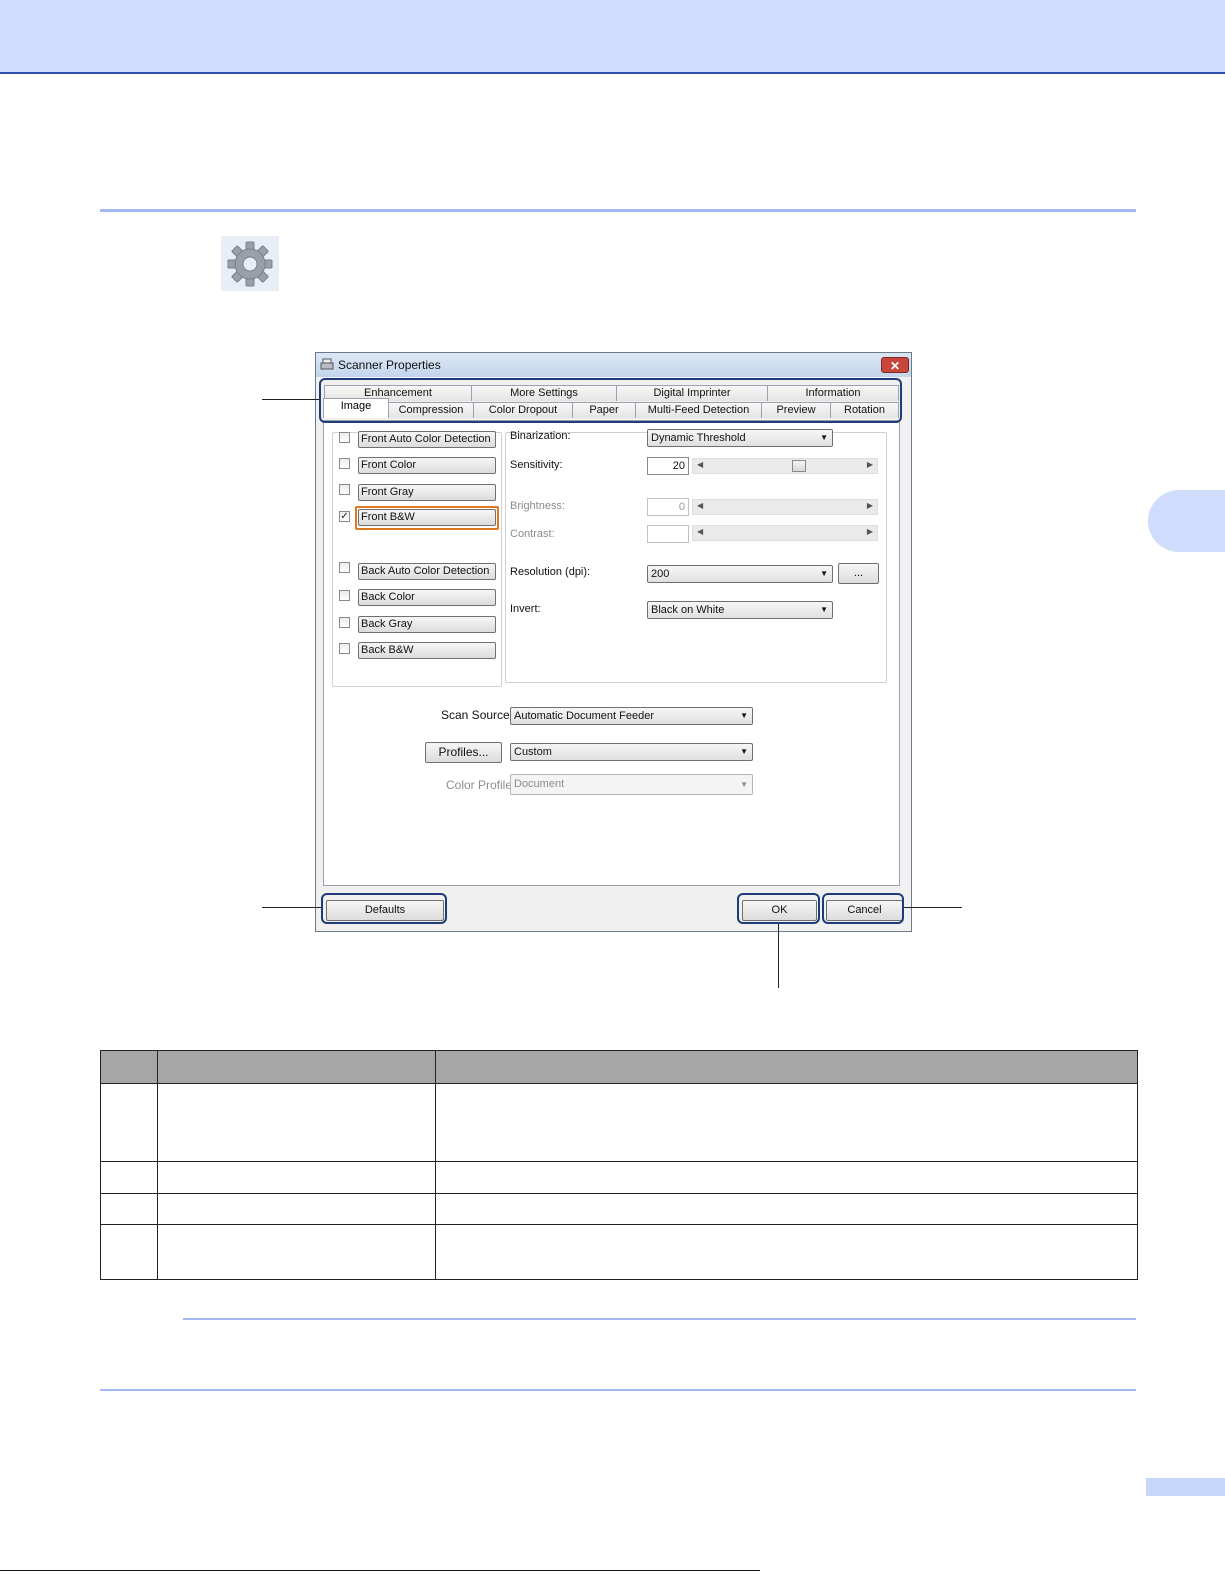 This screenshot has width=1225, height=1581. Describe the element at coordinates (863, 908) in the screenshot. I see `callout-frame-cancel` at that location.